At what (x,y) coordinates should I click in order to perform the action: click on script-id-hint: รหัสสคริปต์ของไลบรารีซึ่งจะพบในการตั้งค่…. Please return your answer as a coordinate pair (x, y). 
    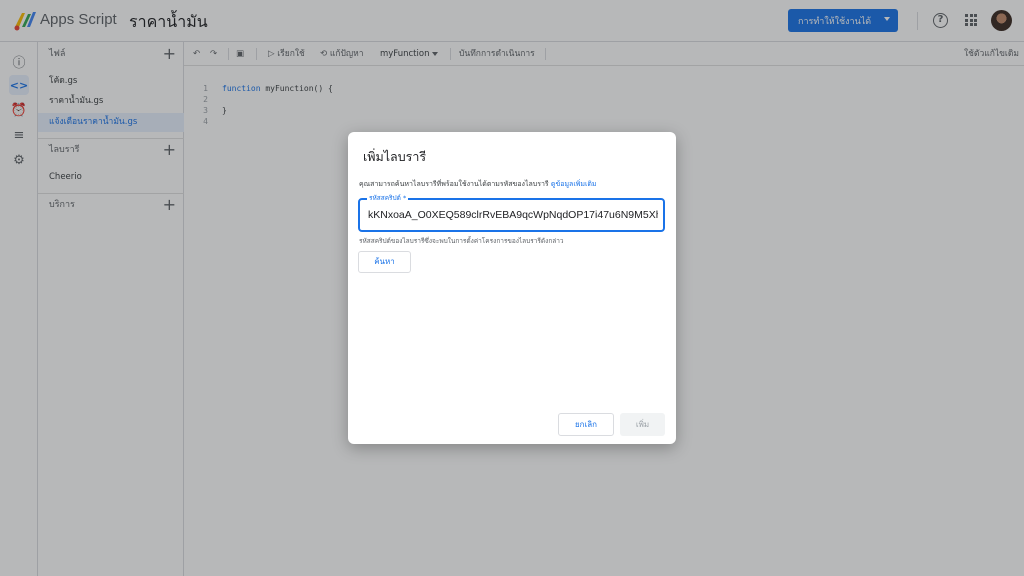
    Looking at the image, I should click on (461, 241).